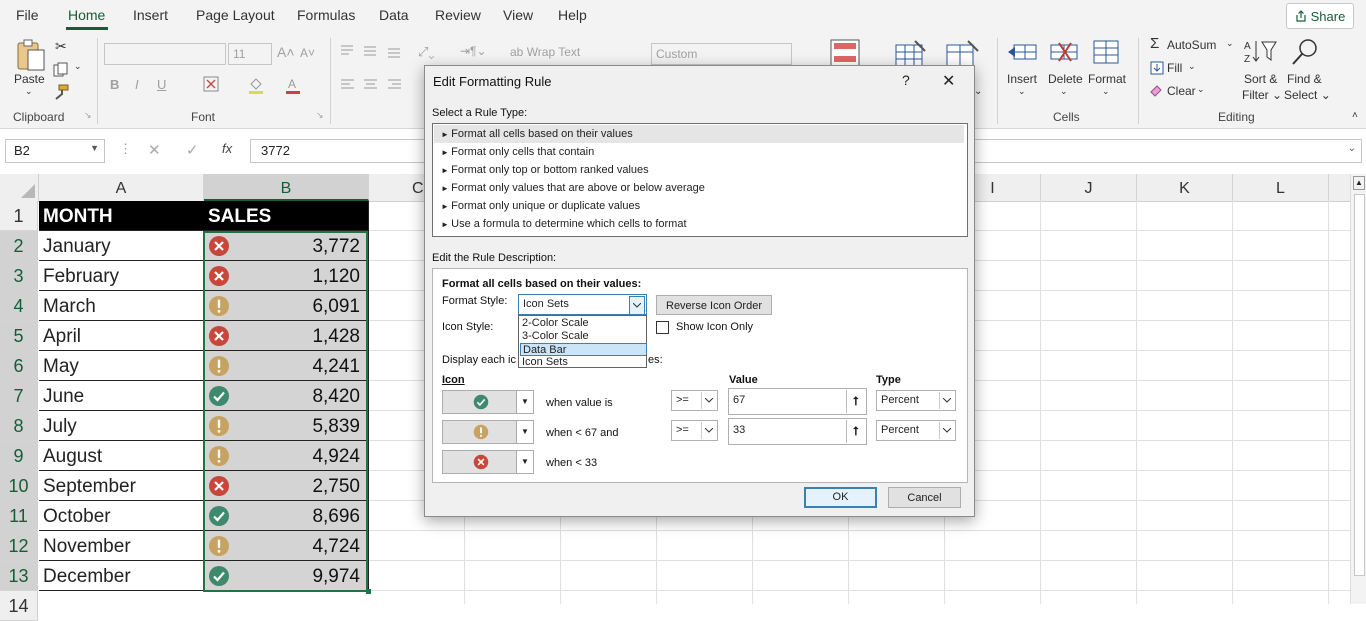 Image resolution: width=1366 pixels, height=621 pixels. I want to click on find-select-icon, so click(1305, 52).